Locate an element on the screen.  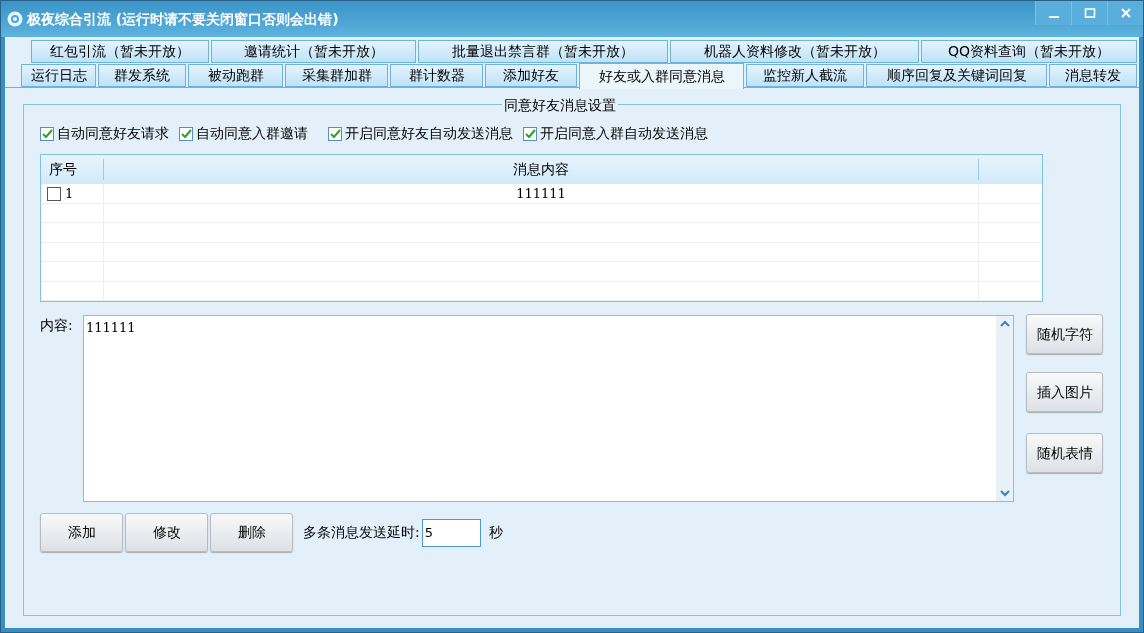
option-label: 自动同意入群邀请 is located at coordinates (252, 133).